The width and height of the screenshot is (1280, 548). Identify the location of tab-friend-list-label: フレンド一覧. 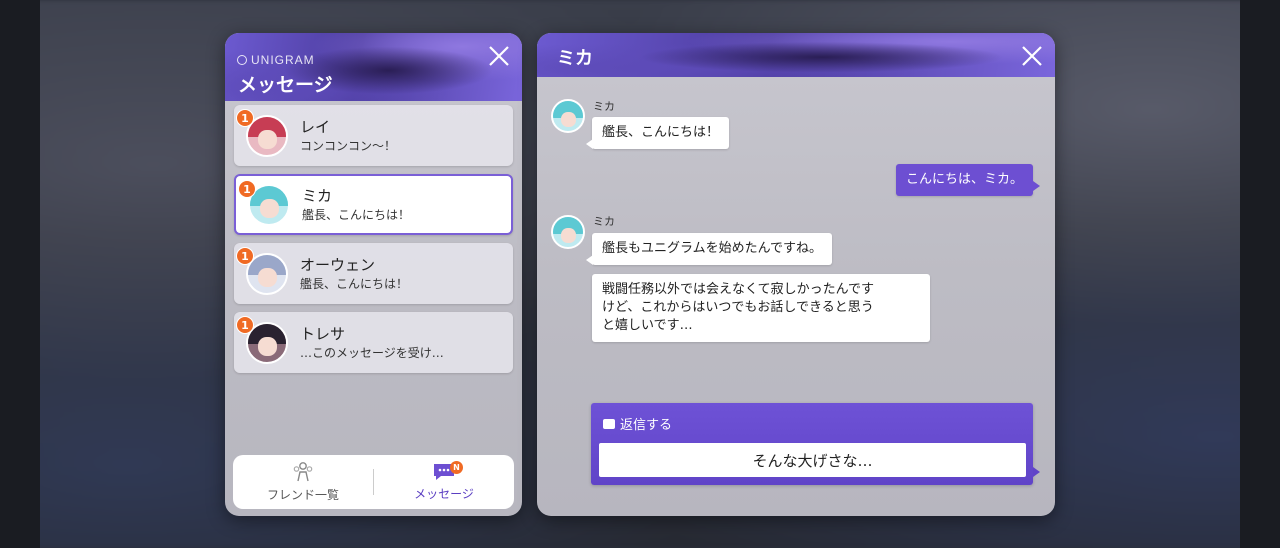
(302, 495).